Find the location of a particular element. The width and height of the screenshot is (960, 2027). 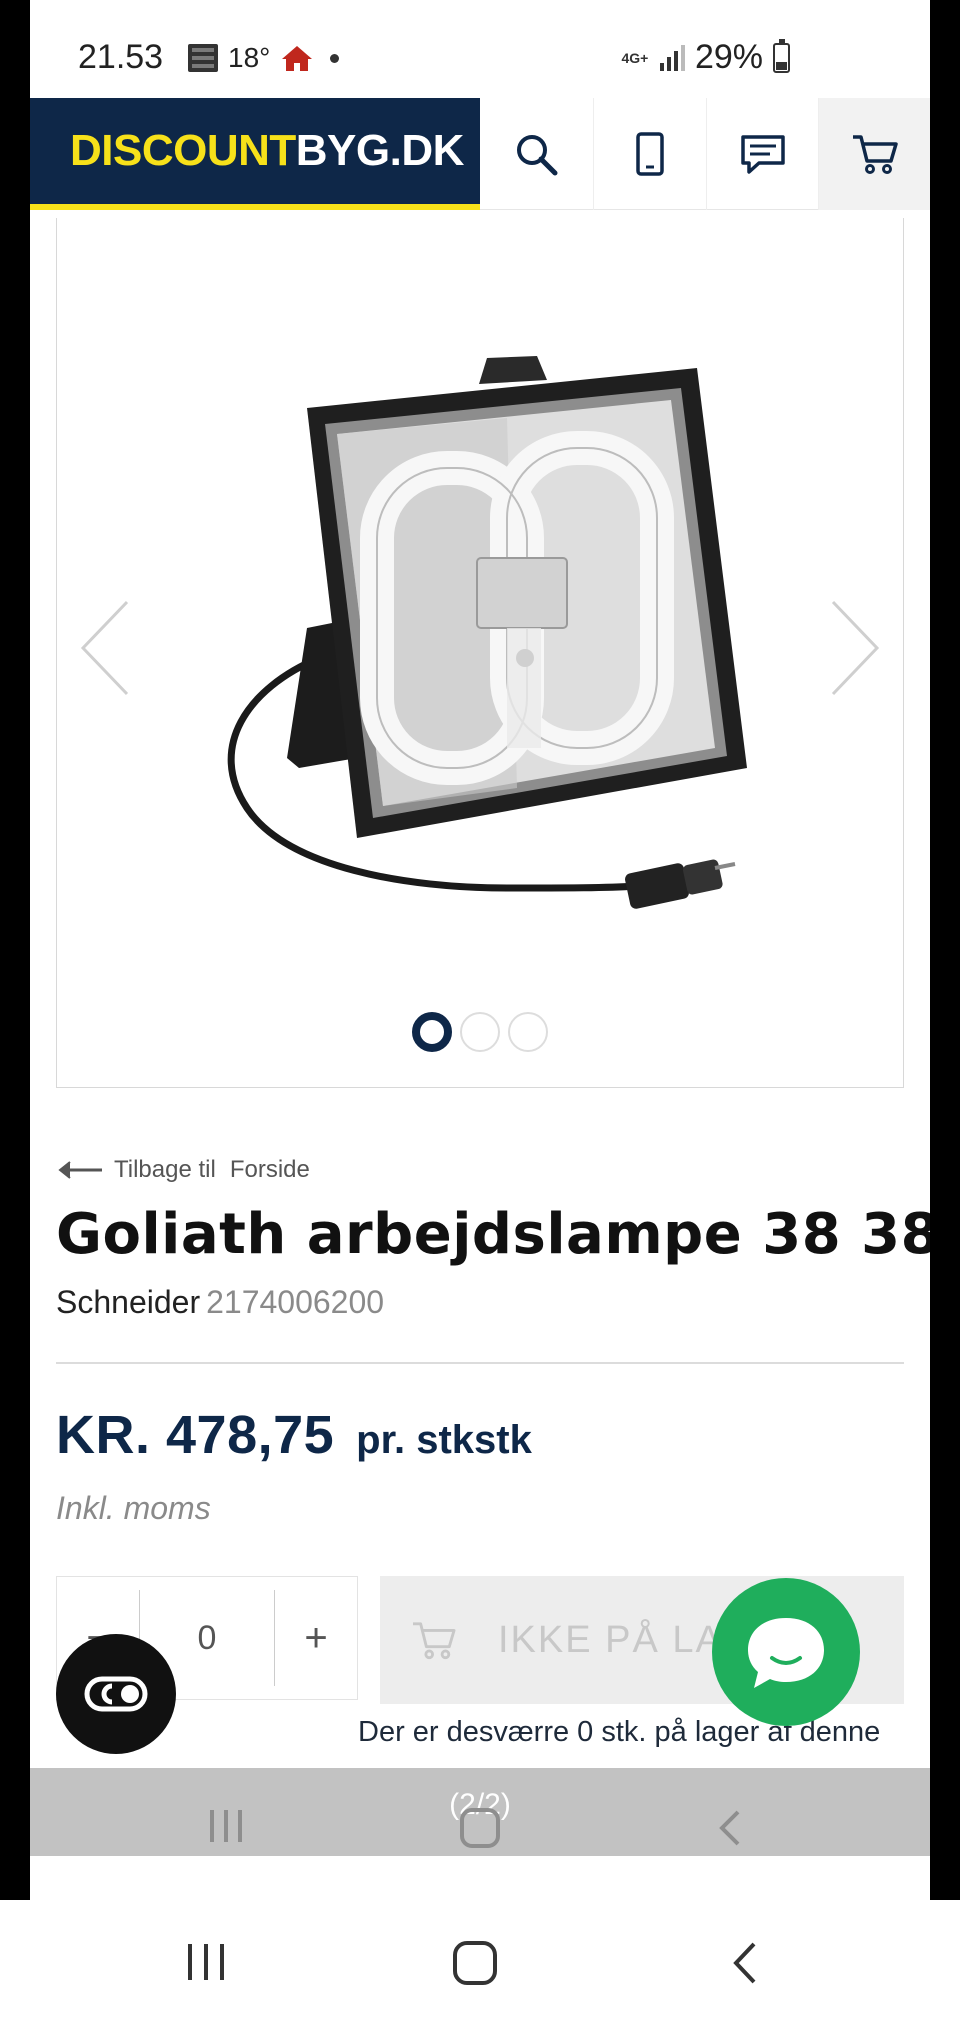

gallery-prev-button is located at coordinates (105, 648).